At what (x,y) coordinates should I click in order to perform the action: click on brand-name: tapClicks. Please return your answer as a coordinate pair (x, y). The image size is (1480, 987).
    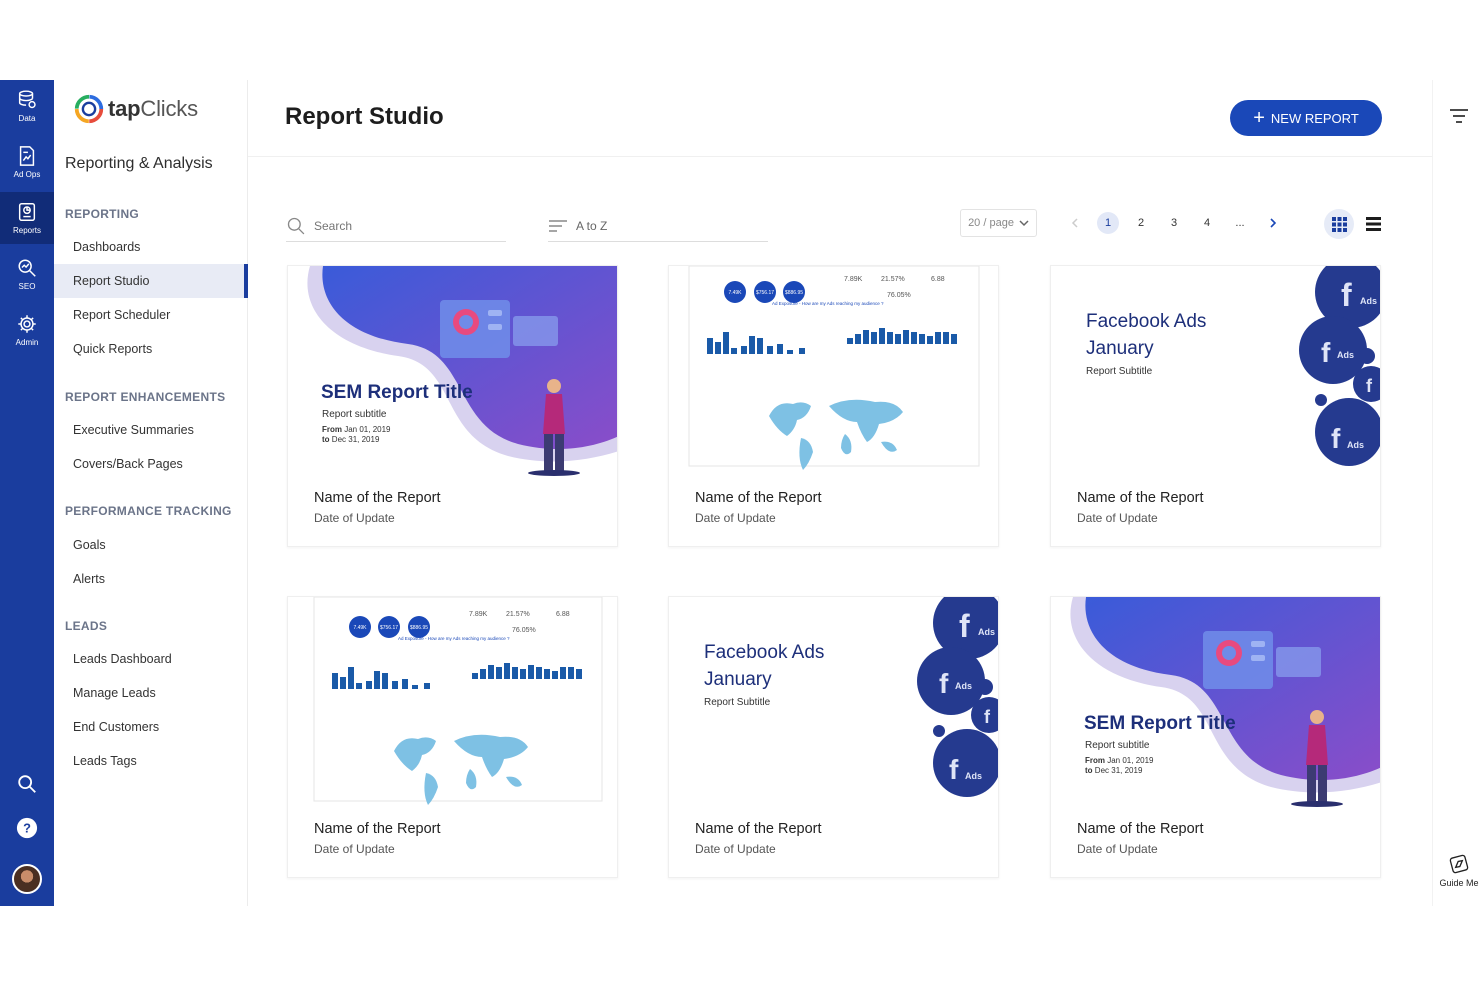
    Looking at the image, I should click on (153, 108).